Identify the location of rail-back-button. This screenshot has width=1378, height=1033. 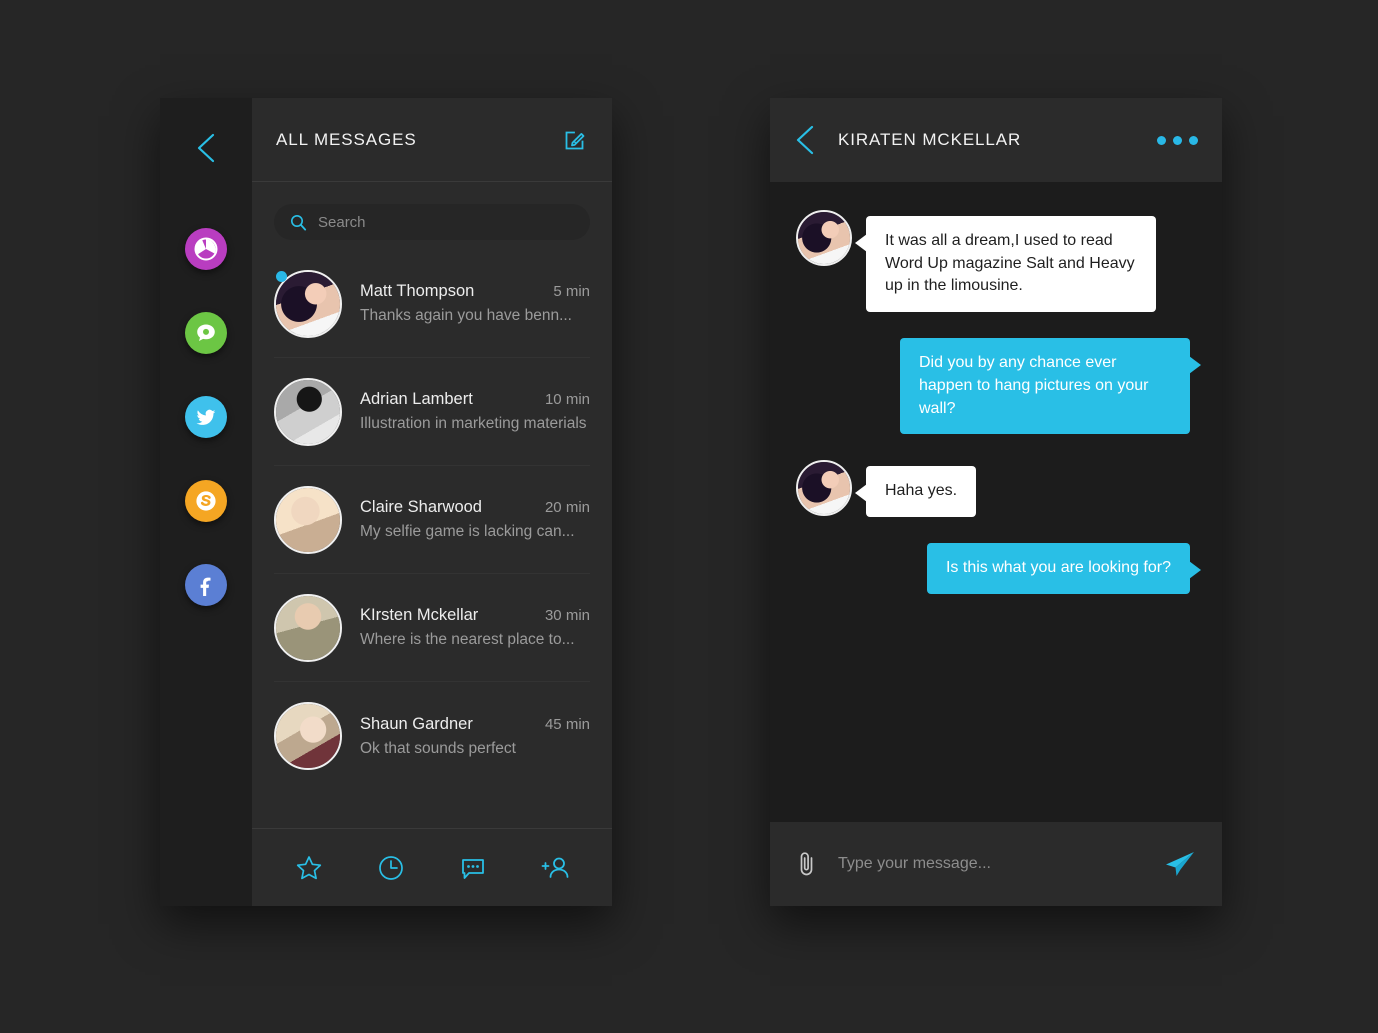
(206, 148).